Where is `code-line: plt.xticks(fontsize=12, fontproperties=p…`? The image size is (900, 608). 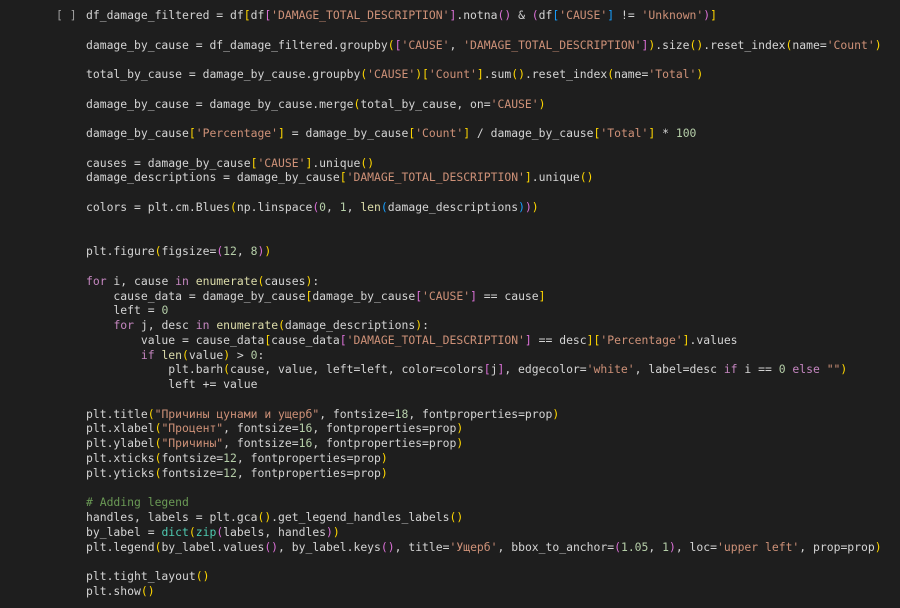 code-line: plt.xticks(fontsize=12, fontproperties=p… is located at coordinates (237, 457).